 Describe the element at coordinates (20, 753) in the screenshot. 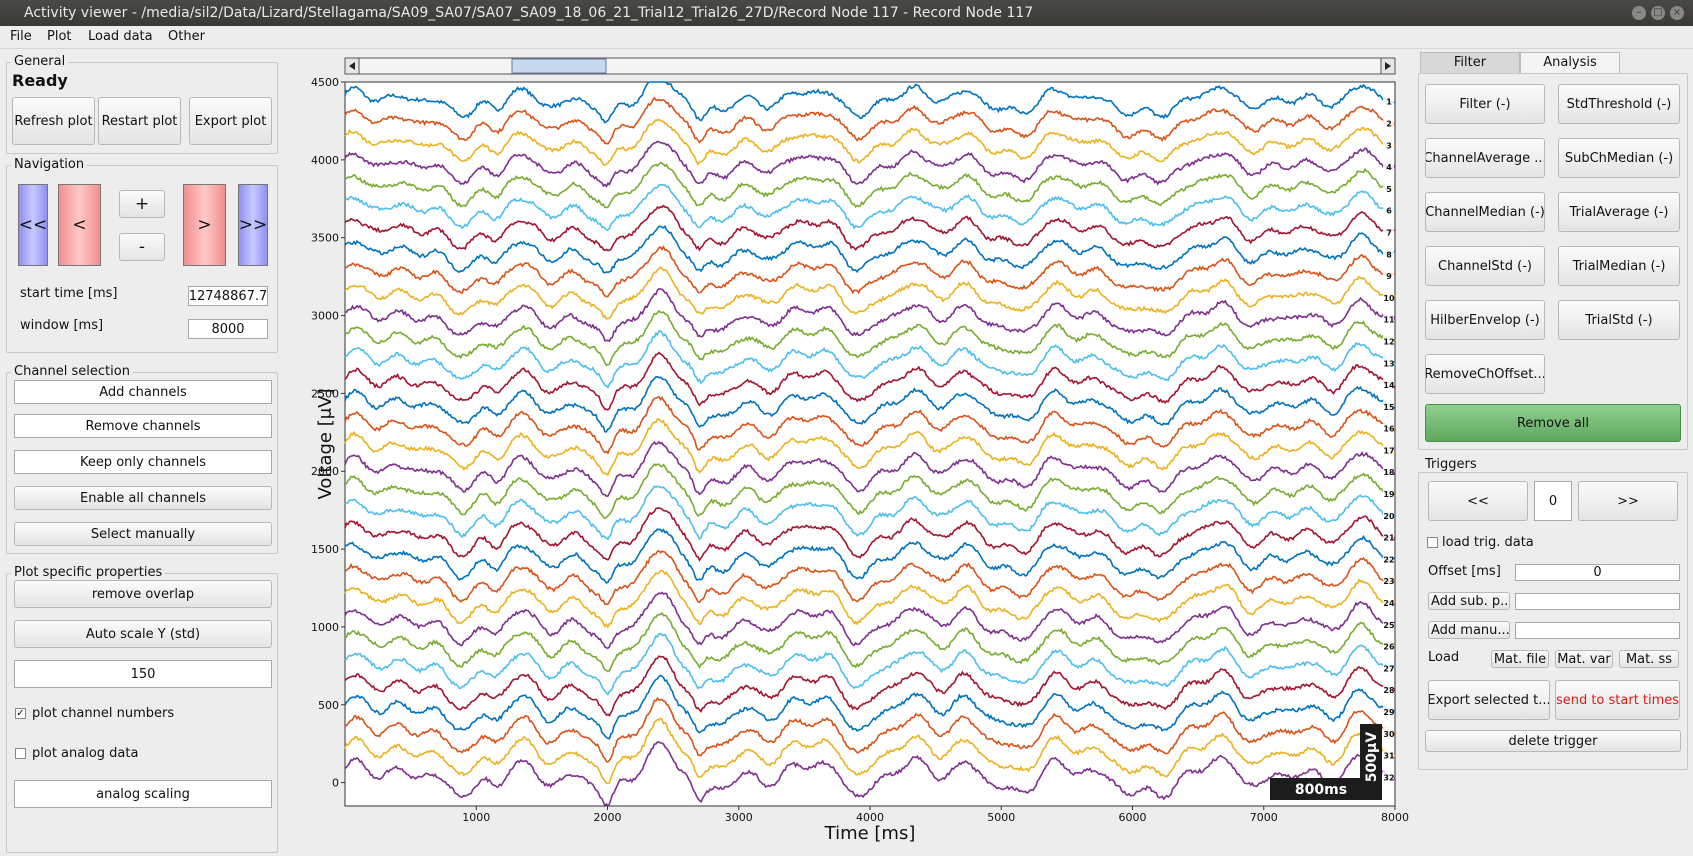

I see `plot-analog-data-checkbox` at that location.